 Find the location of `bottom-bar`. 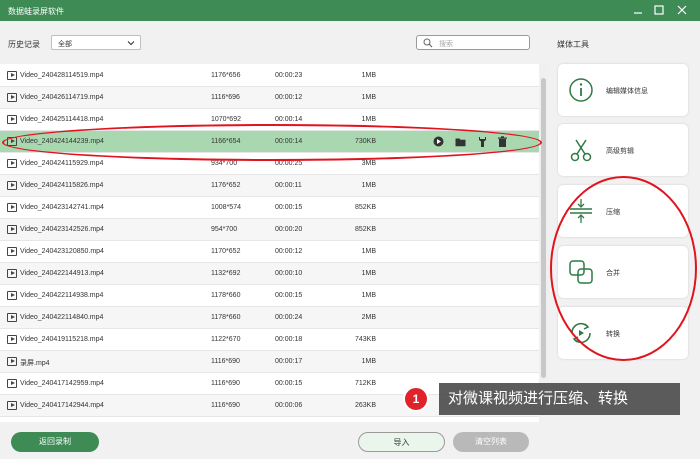

bottom-bar is located at coordinates (350, 440).